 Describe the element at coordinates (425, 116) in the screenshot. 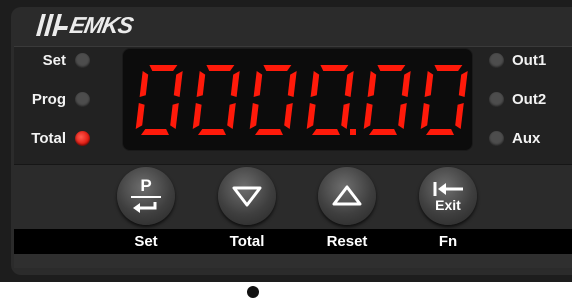

I see `segment-digit-6-e` at that location.